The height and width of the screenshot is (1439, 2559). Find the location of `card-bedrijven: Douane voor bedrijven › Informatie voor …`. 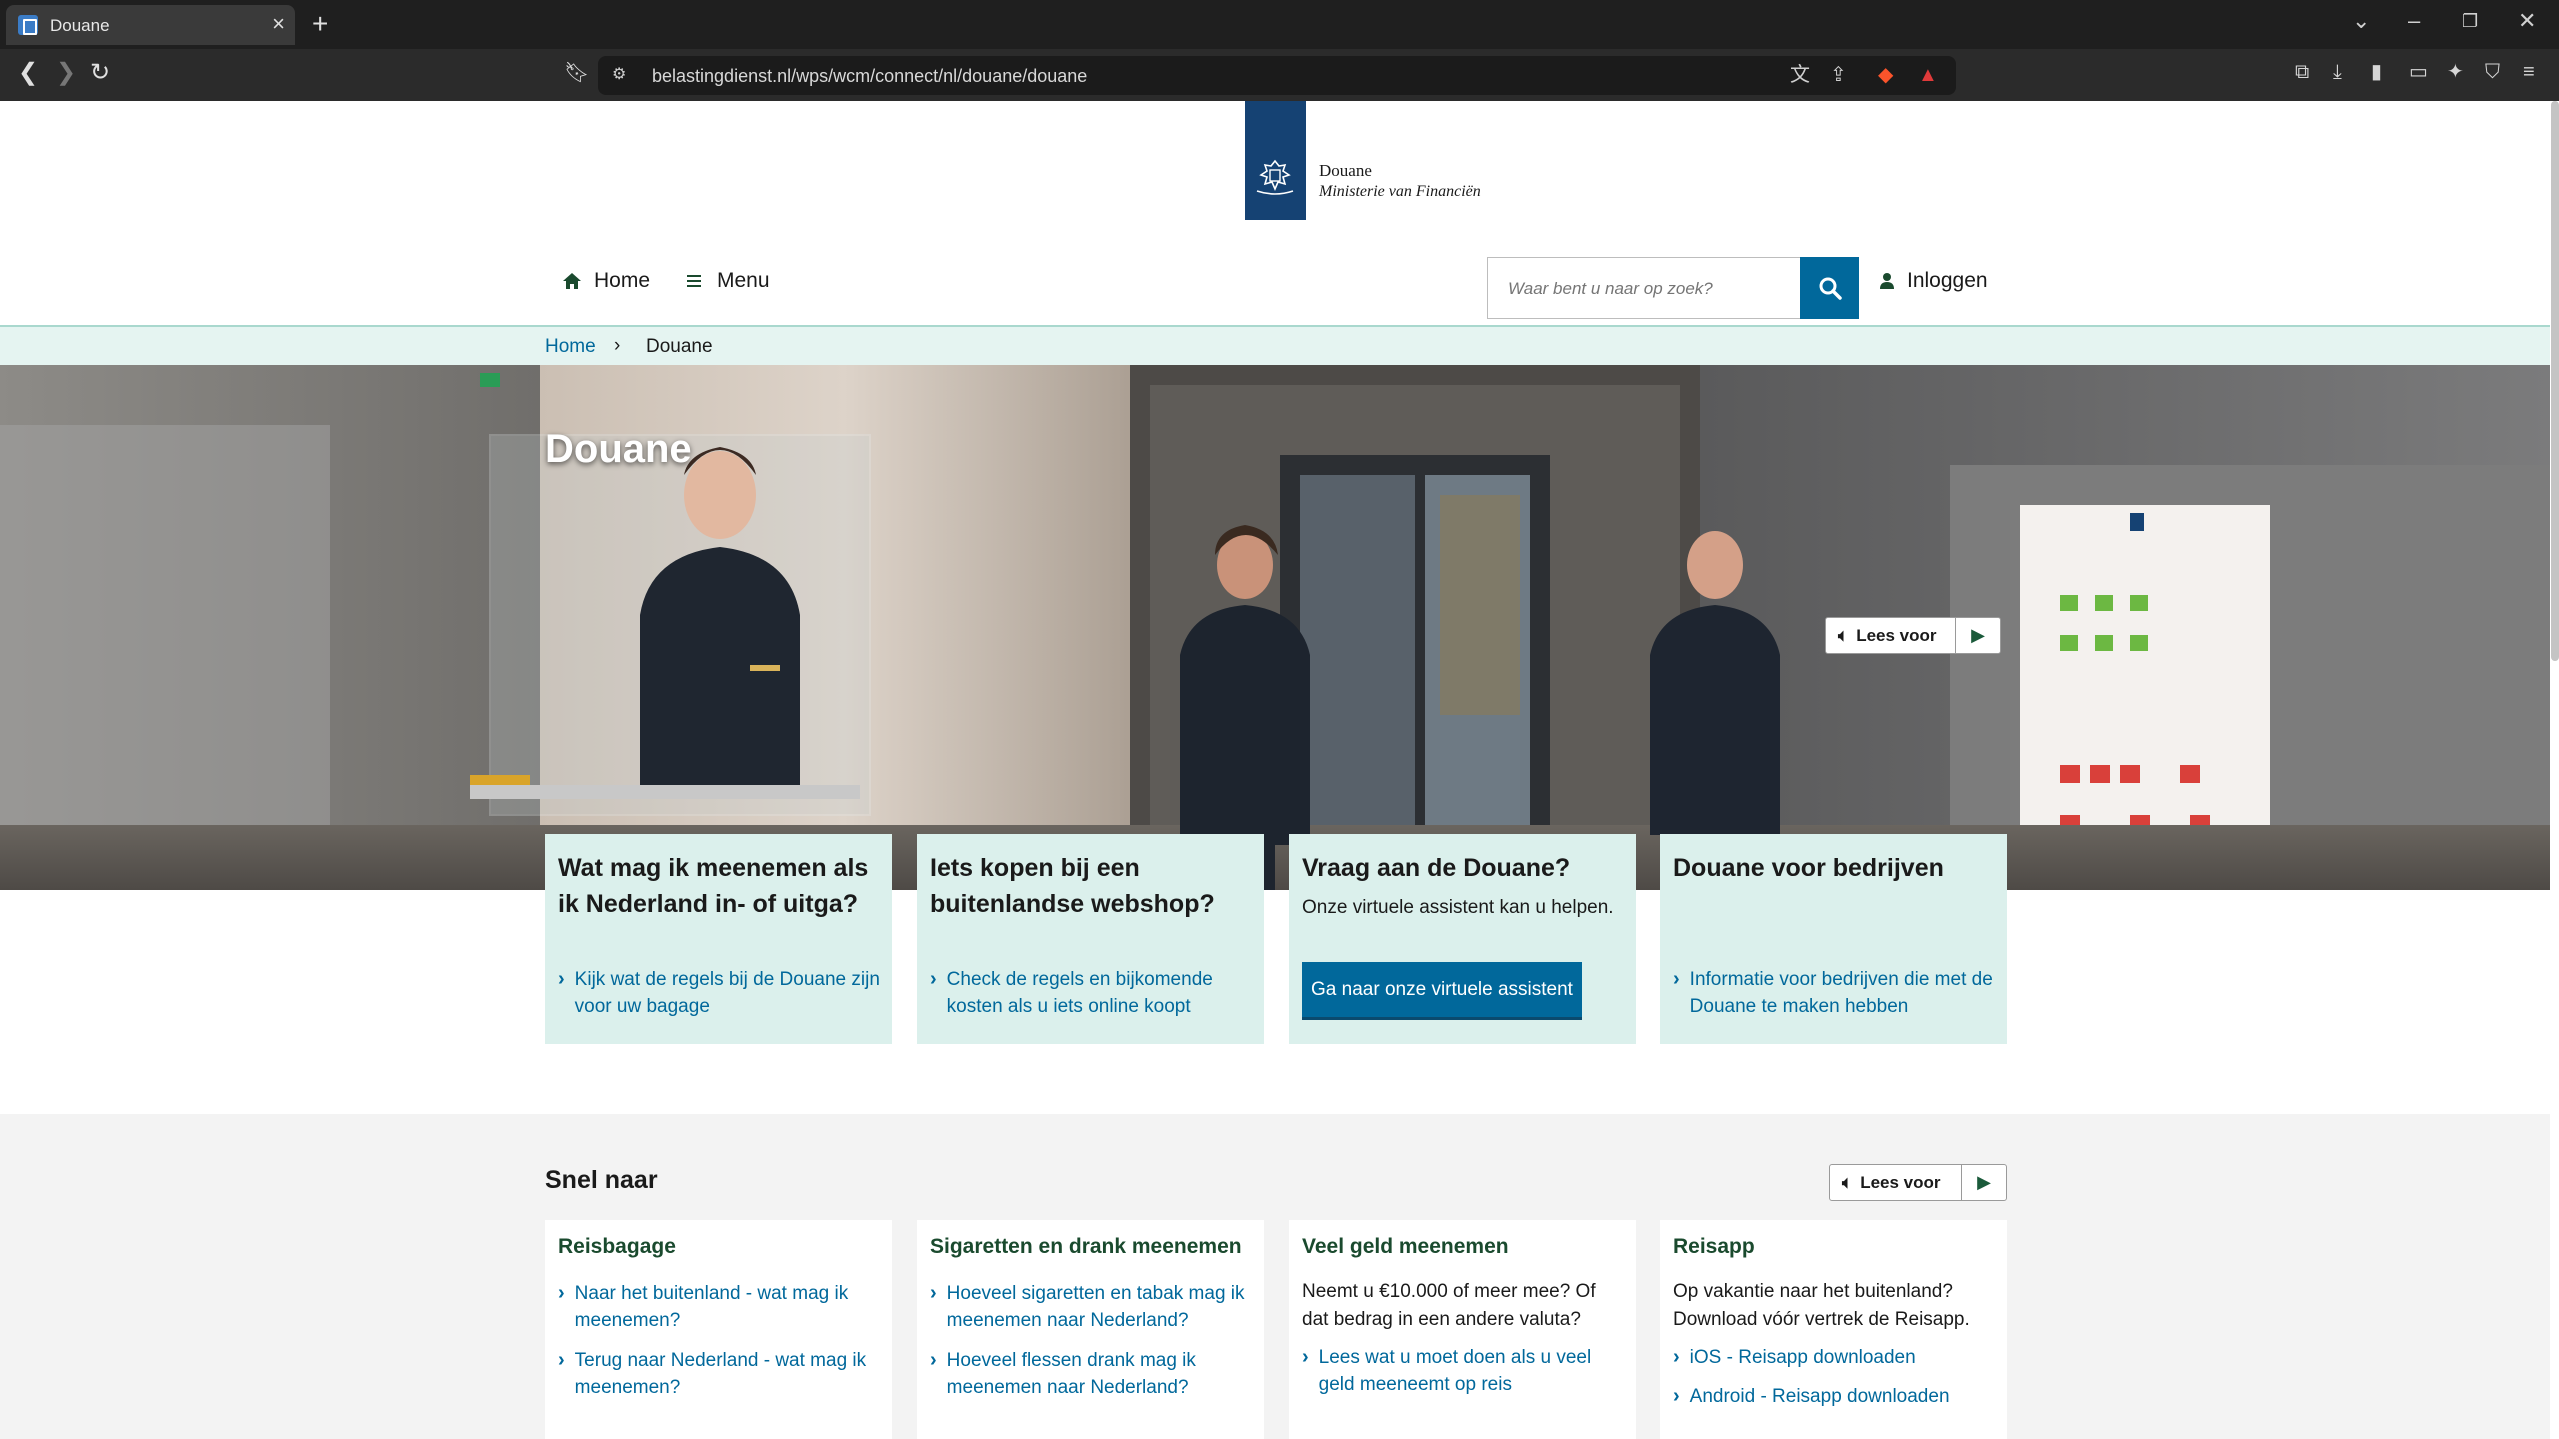

card-bedrijven: Douane voor bedrijven › Informatie voor … is located at coordinates (1833, 939).